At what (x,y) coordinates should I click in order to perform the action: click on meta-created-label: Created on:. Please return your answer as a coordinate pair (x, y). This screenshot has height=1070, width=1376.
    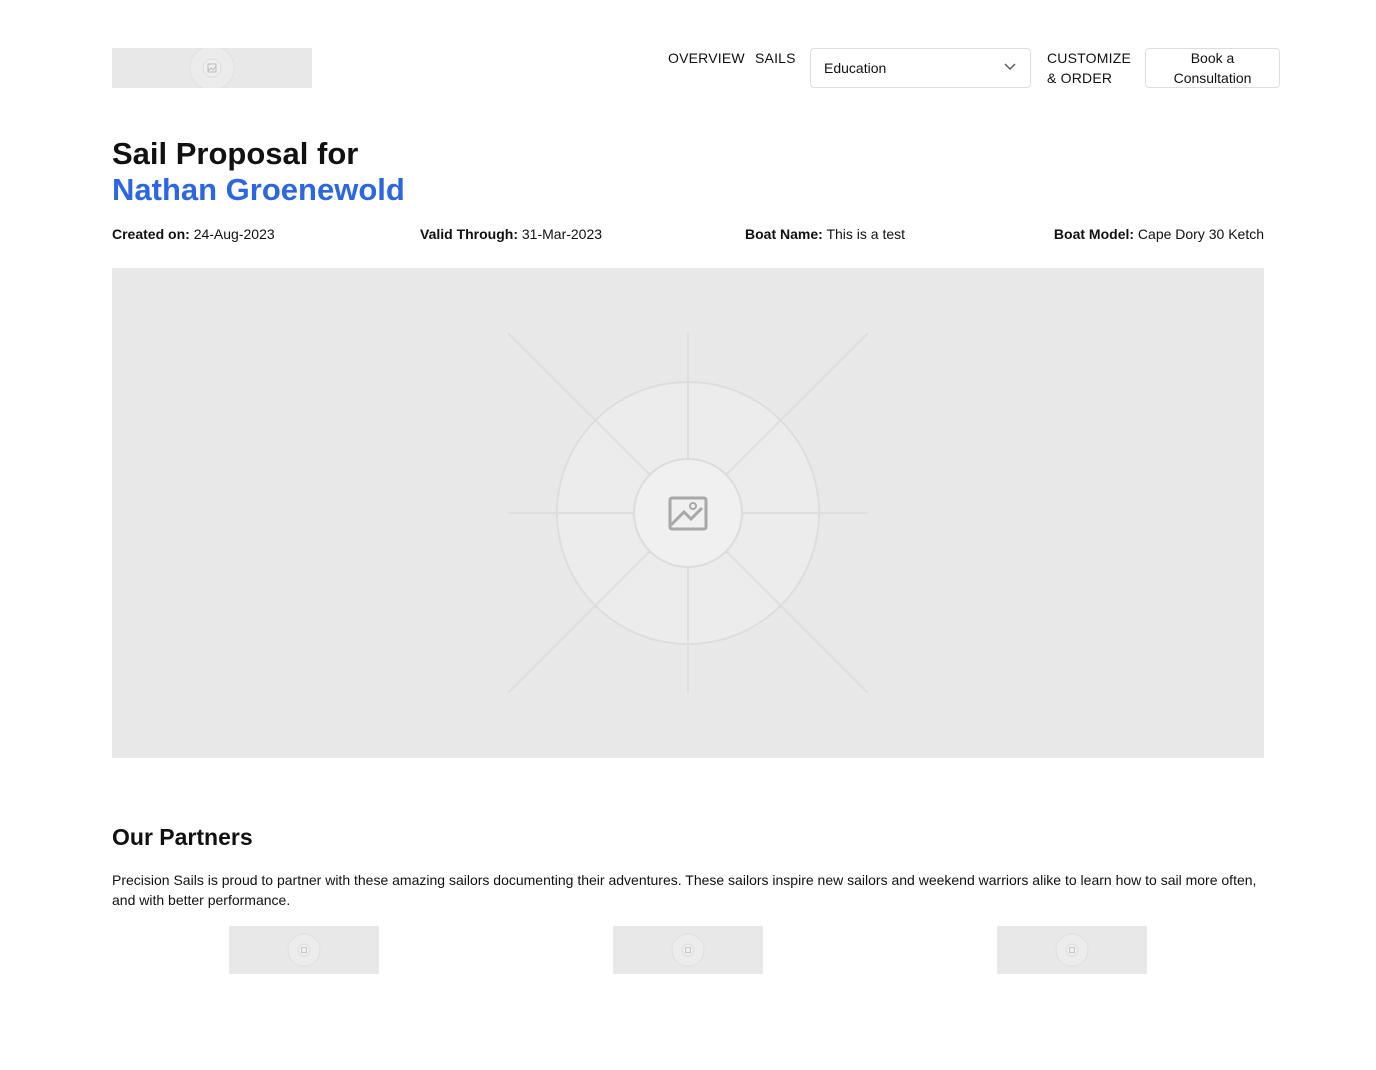
    Looking at the image, I should click on (151, 234).